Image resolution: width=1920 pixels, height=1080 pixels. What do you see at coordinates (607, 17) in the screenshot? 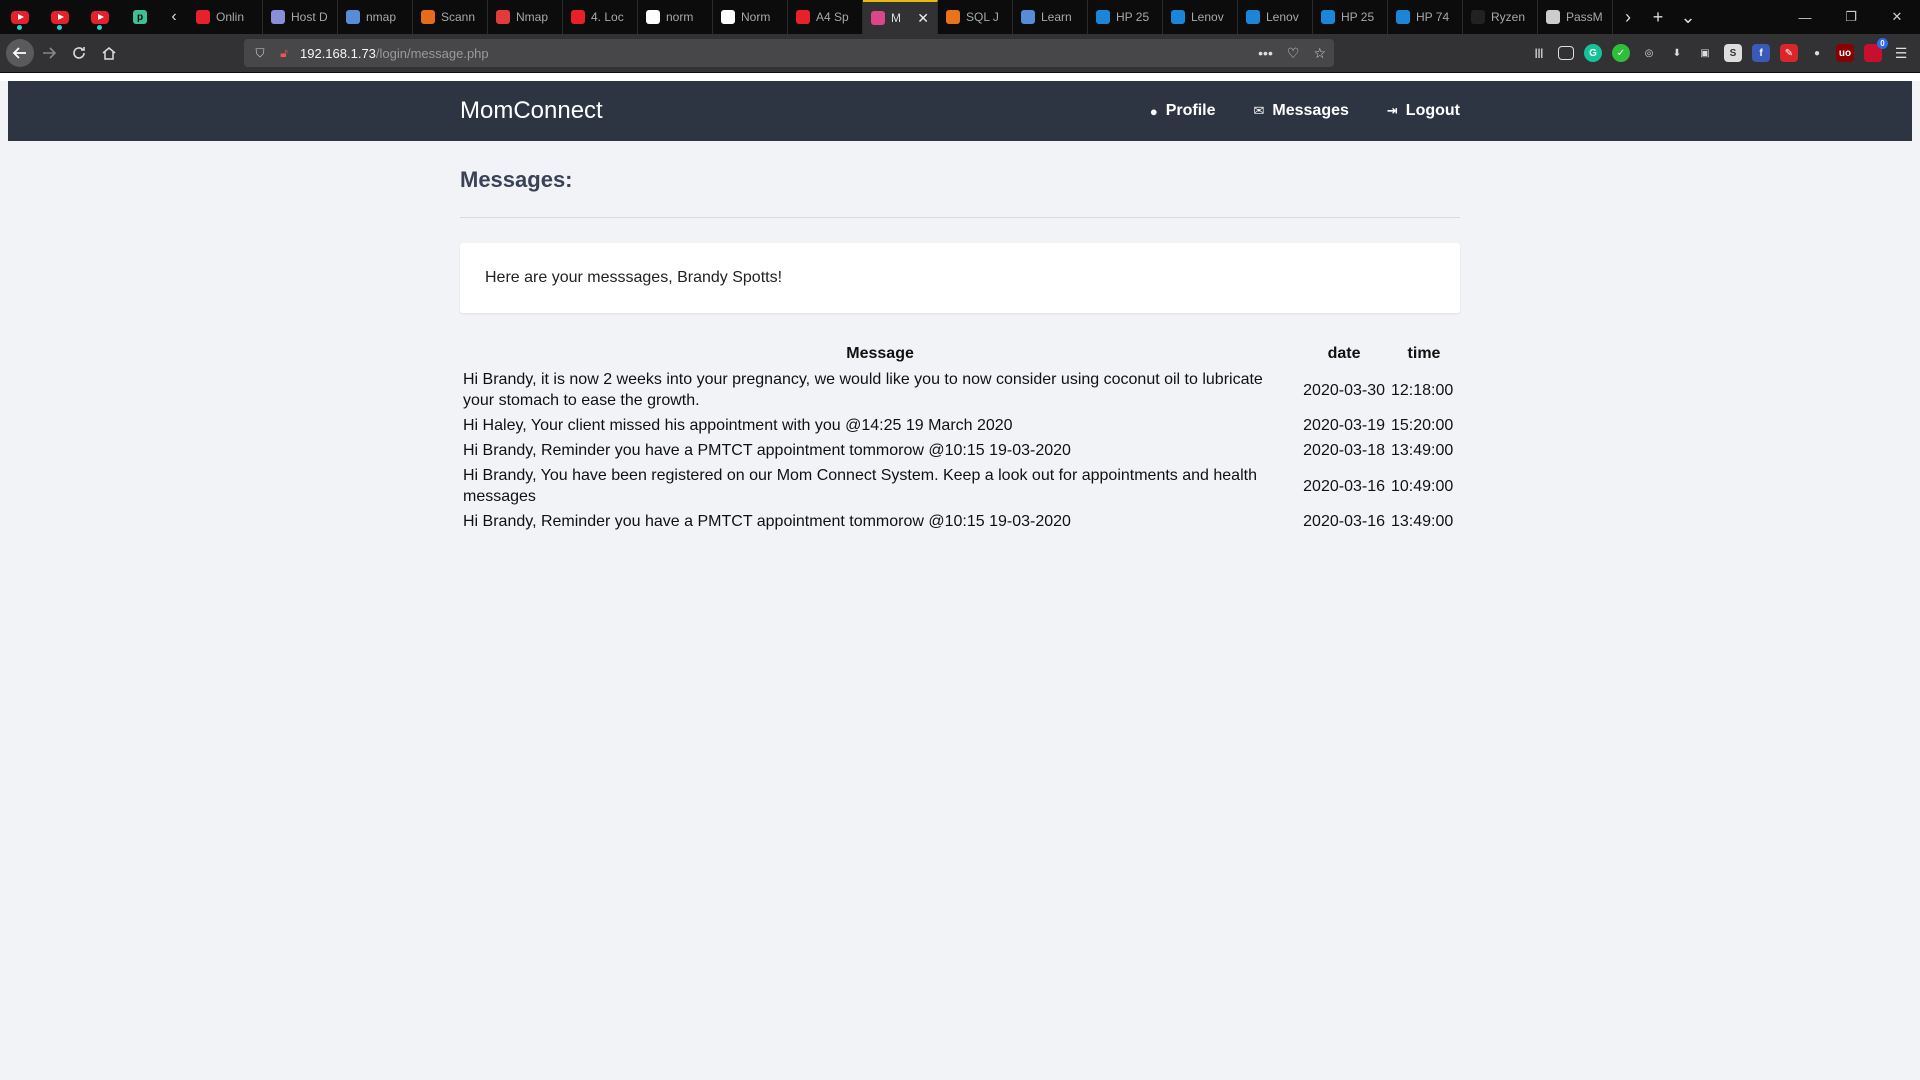
I see `tab-label: 4. Loc` at bounding box center [607, 17].